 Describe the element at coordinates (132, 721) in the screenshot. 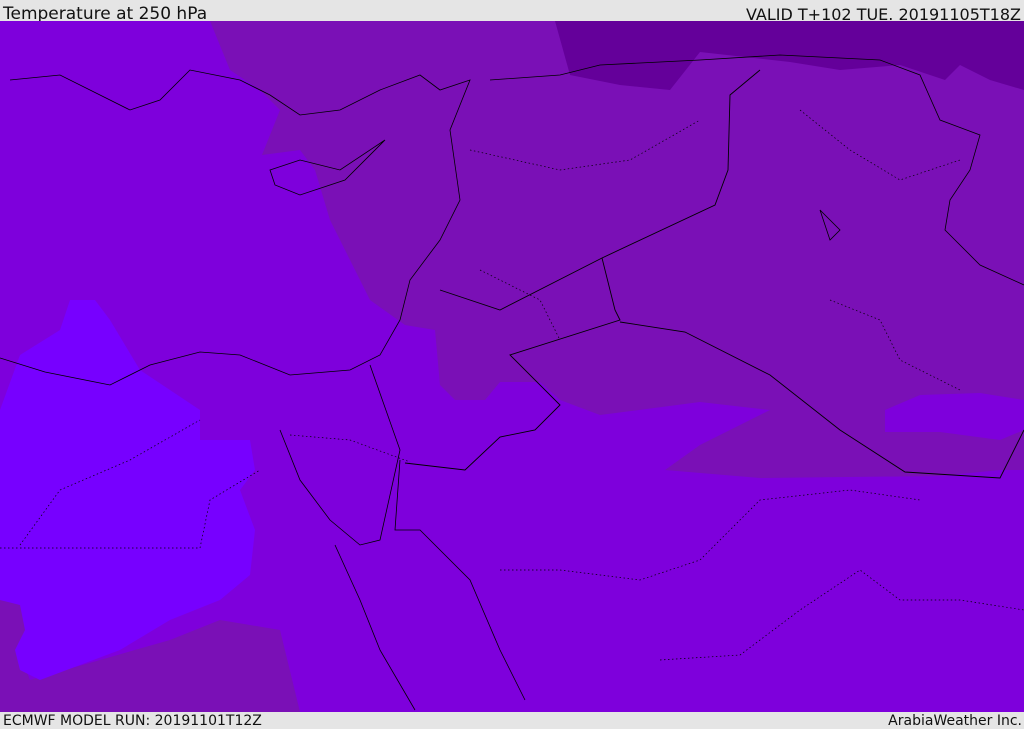

I see `model-run: ECMWF MODEL RUN: 20191101T12Z` at that location.